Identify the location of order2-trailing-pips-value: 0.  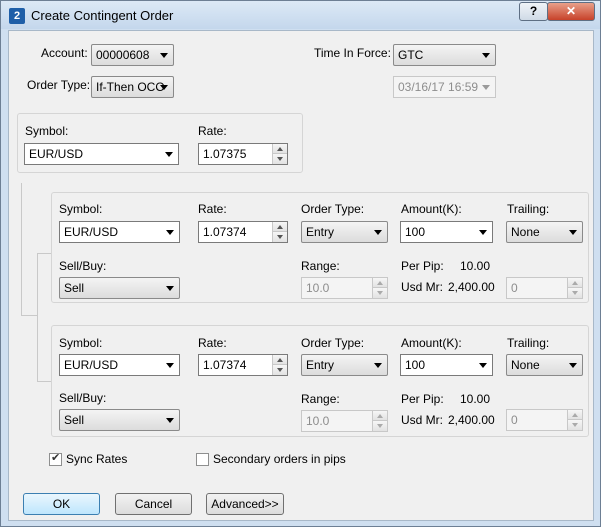
(514, 420).